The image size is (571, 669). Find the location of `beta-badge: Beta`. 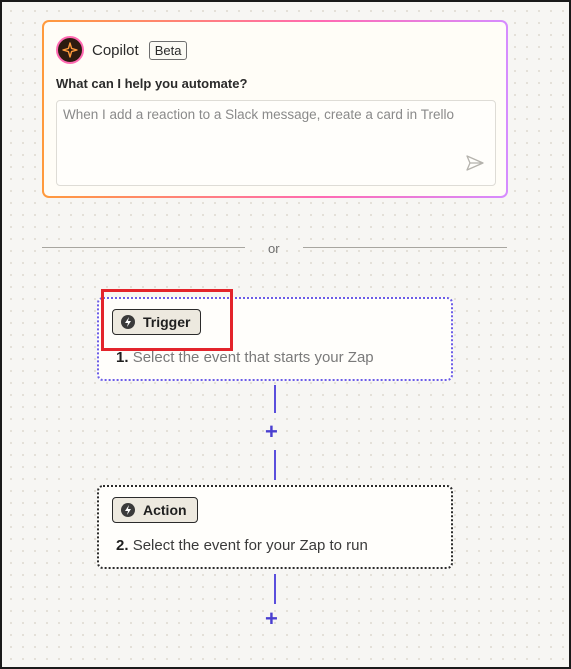

beta-badge: Beta is located at coordinates (168, 50).